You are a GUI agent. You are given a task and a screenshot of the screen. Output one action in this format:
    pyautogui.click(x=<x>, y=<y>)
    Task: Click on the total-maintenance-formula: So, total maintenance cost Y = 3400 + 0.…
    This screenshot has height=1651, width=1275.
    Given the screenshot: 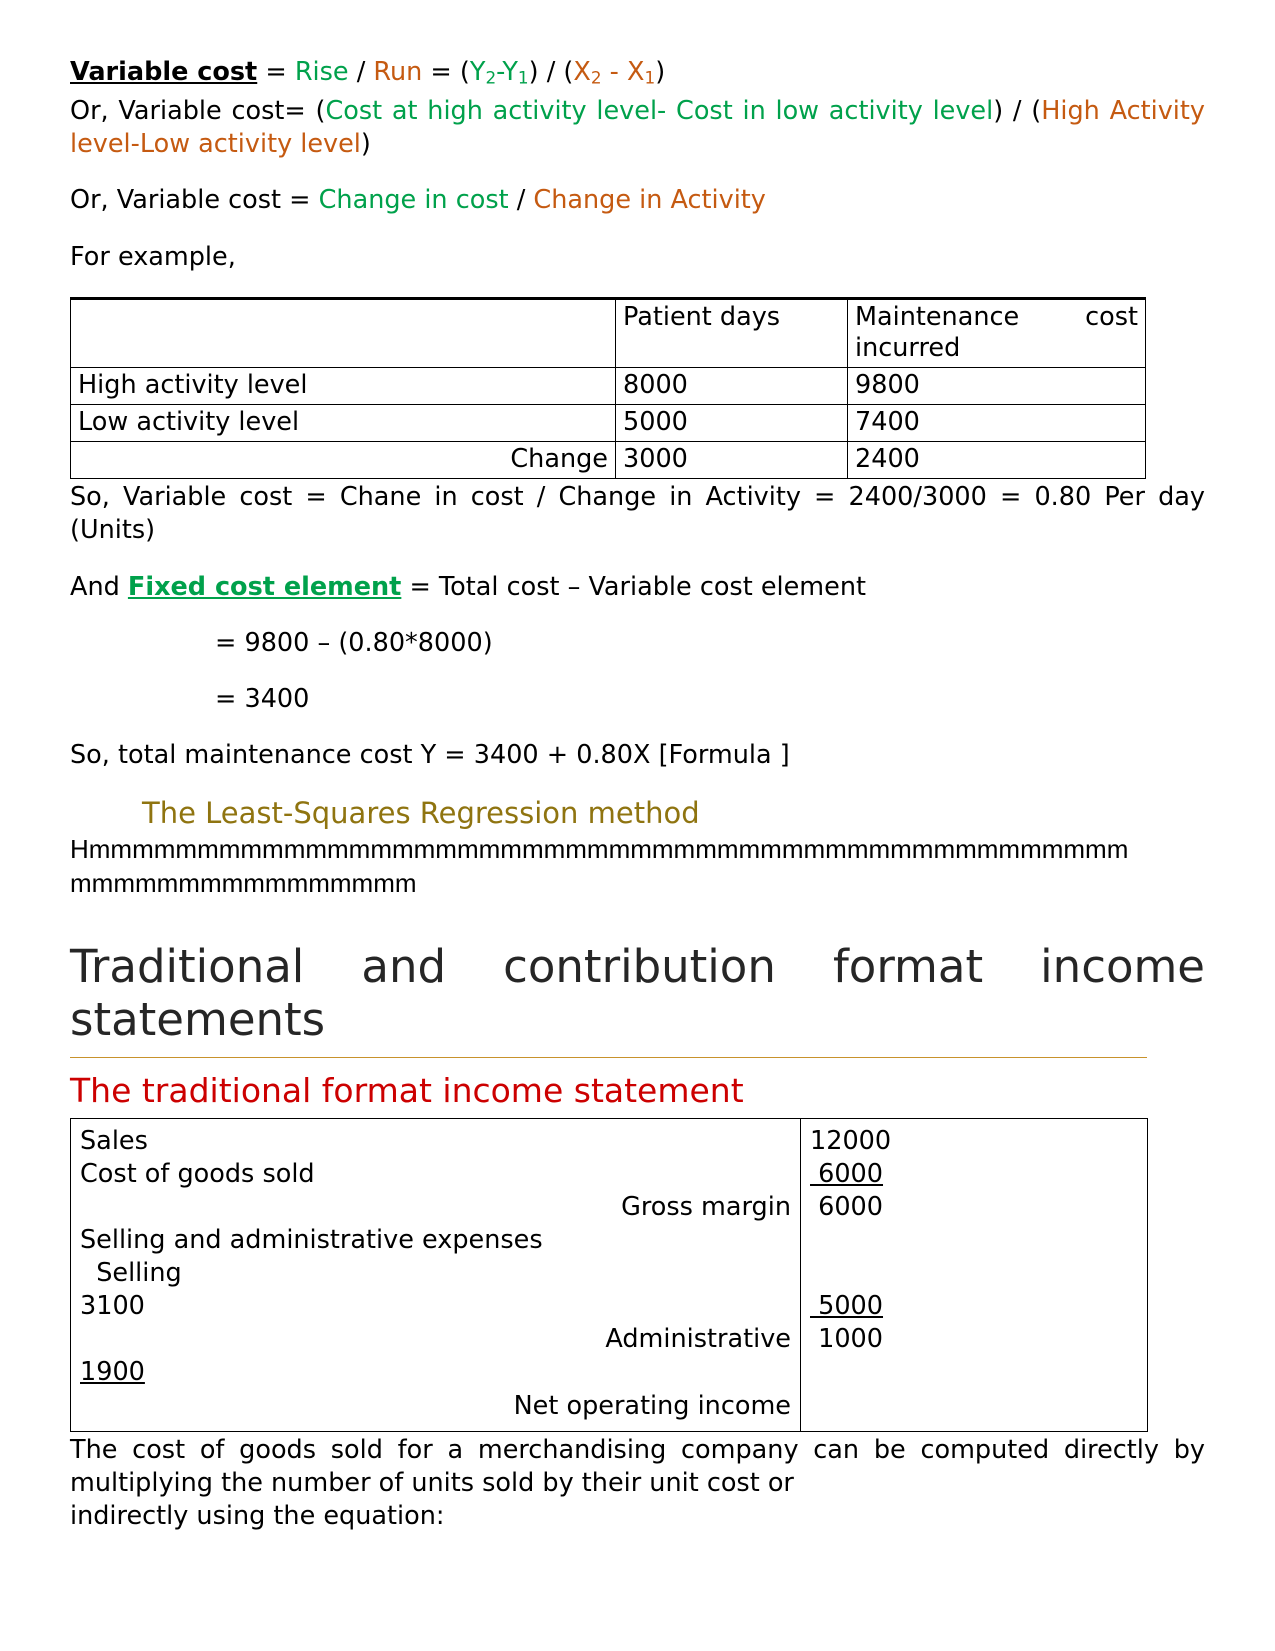 What is the action you would take?
    pyautogui.click(x=430, y=754)
    